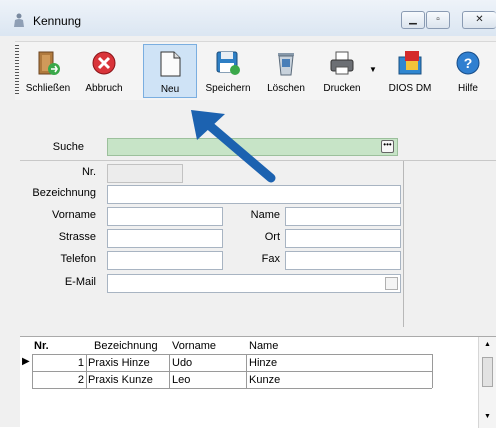  What do you see at coordinates (194, 346) in the screenshot?
I see `column-header-vorname: Vorname` at bounding box center [194, 346].